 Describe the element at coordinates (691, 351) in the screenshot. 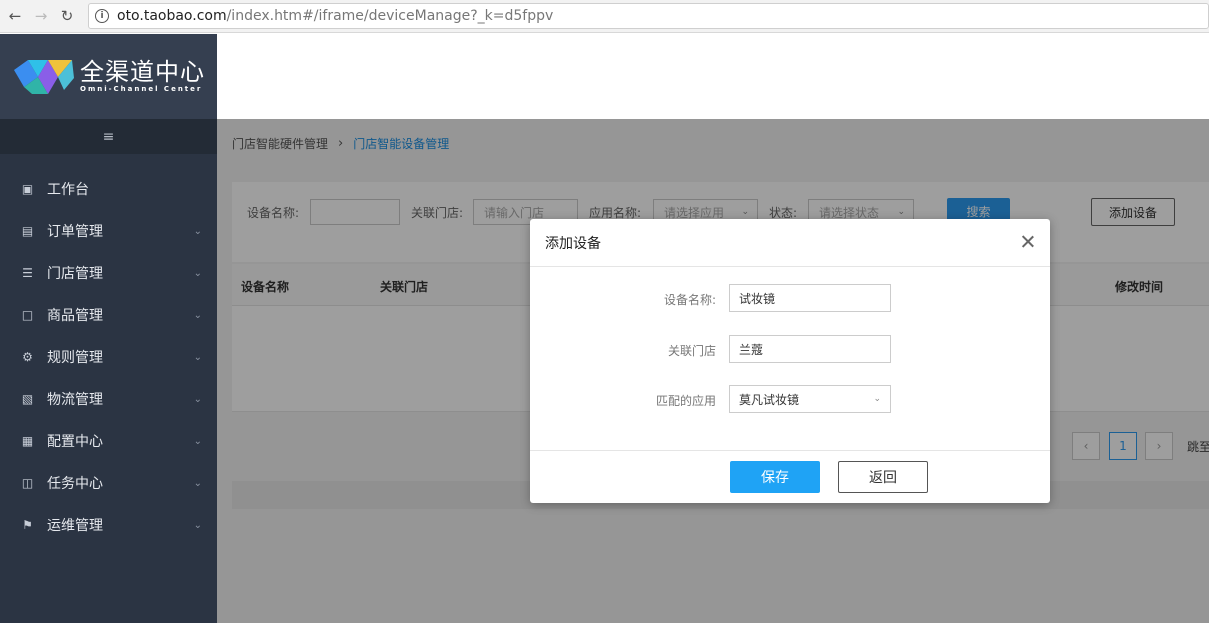

I see `store-field-label: 关联门店` at that location.